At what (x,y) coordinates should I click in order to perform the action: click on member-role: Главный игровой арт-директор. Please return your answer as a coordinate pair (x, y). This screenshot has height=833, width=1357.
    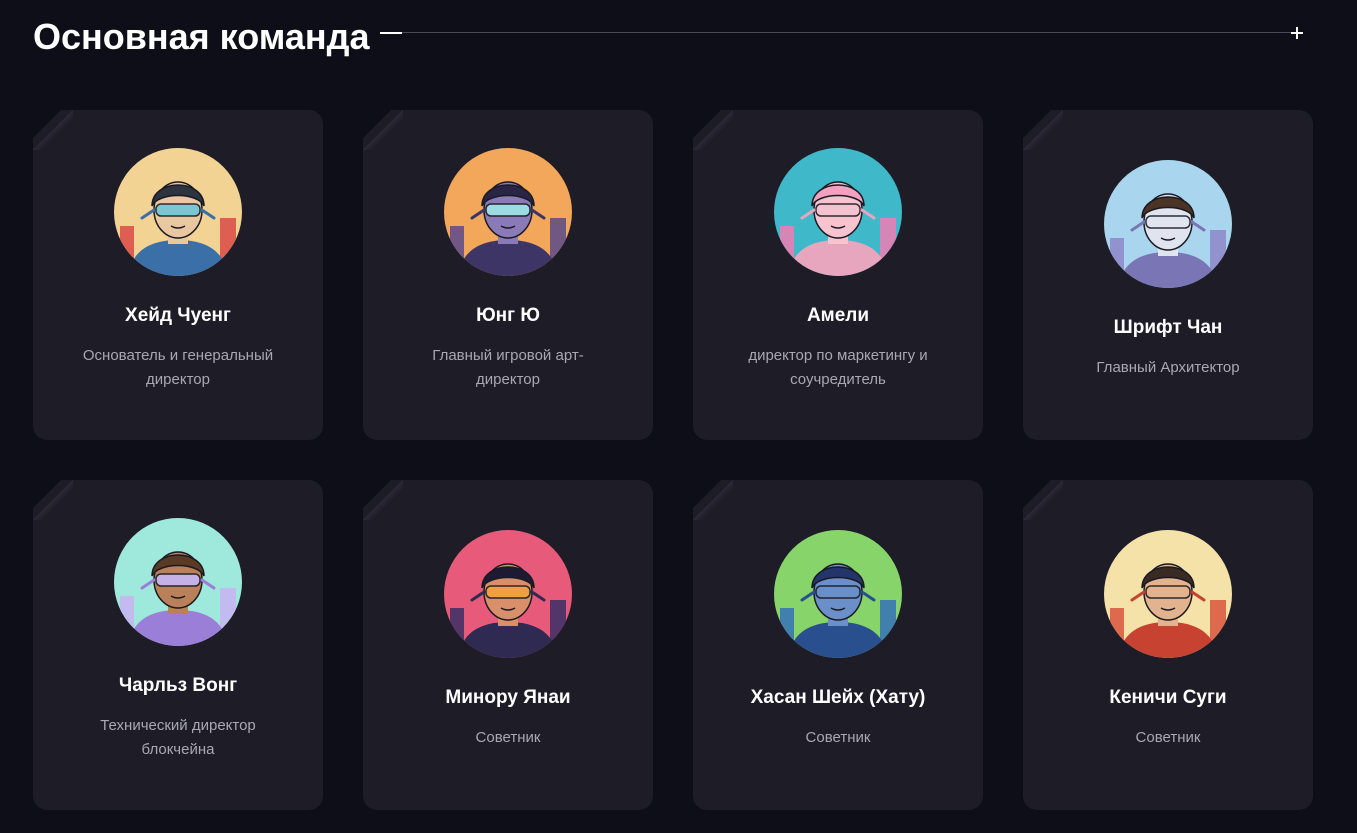
    Looking at the image, I should click on (508, 367).